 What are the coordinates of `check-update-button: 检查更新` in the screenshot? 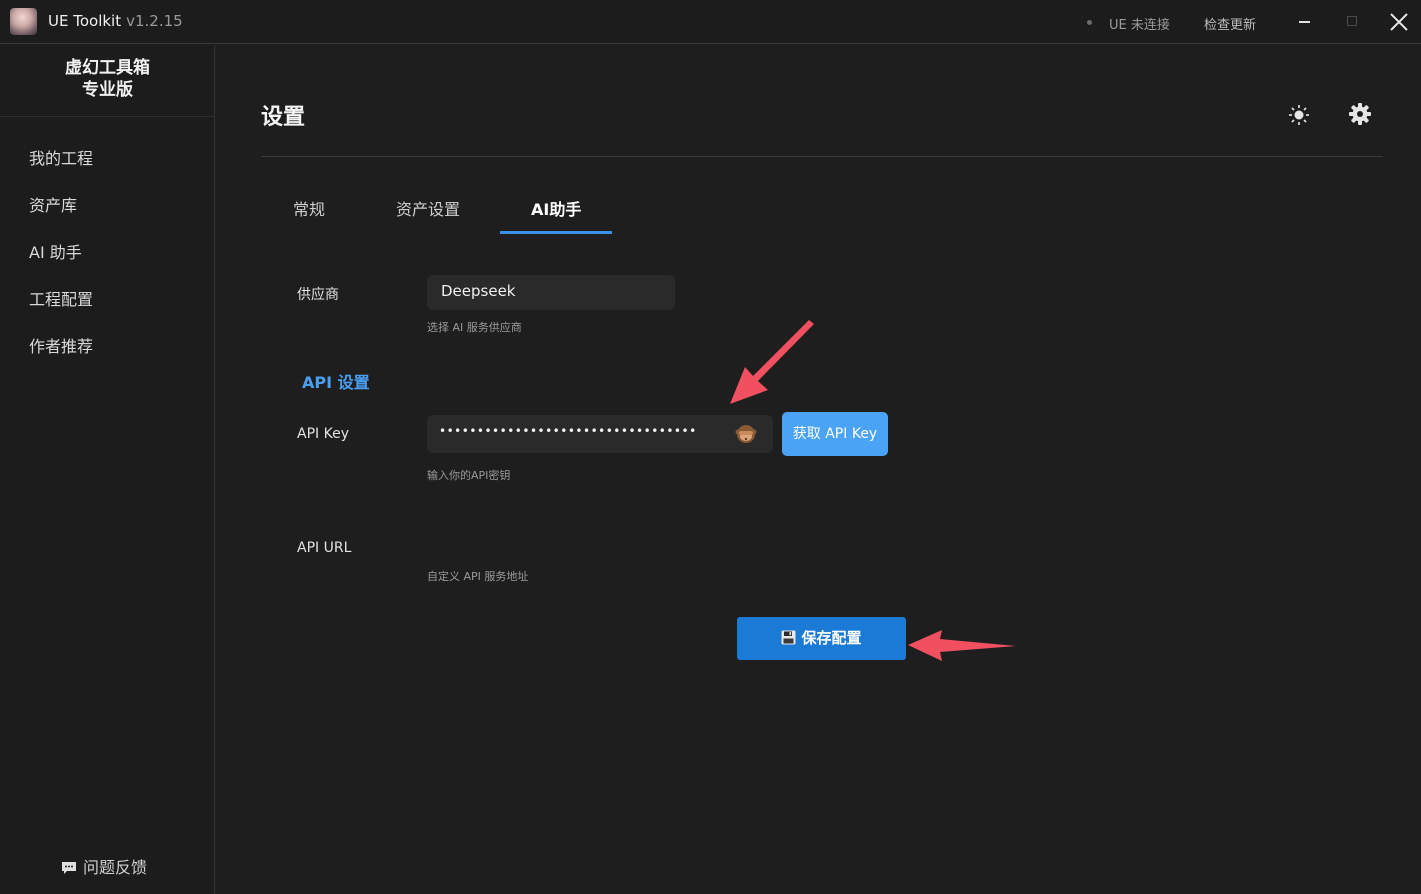 It's located at (1230, 23).